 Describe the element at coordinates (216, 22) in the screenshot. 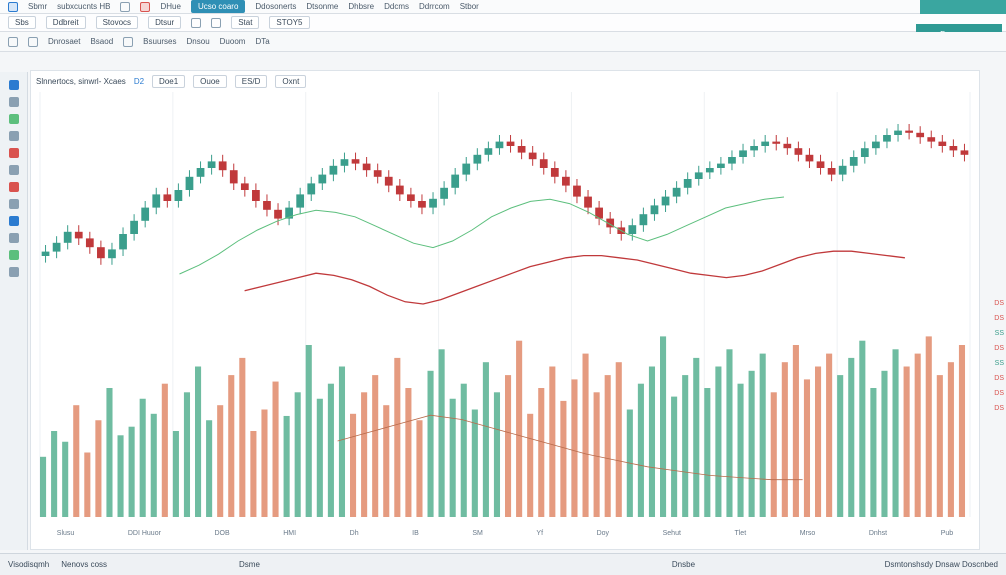

I see `indicator-icon` at that location.